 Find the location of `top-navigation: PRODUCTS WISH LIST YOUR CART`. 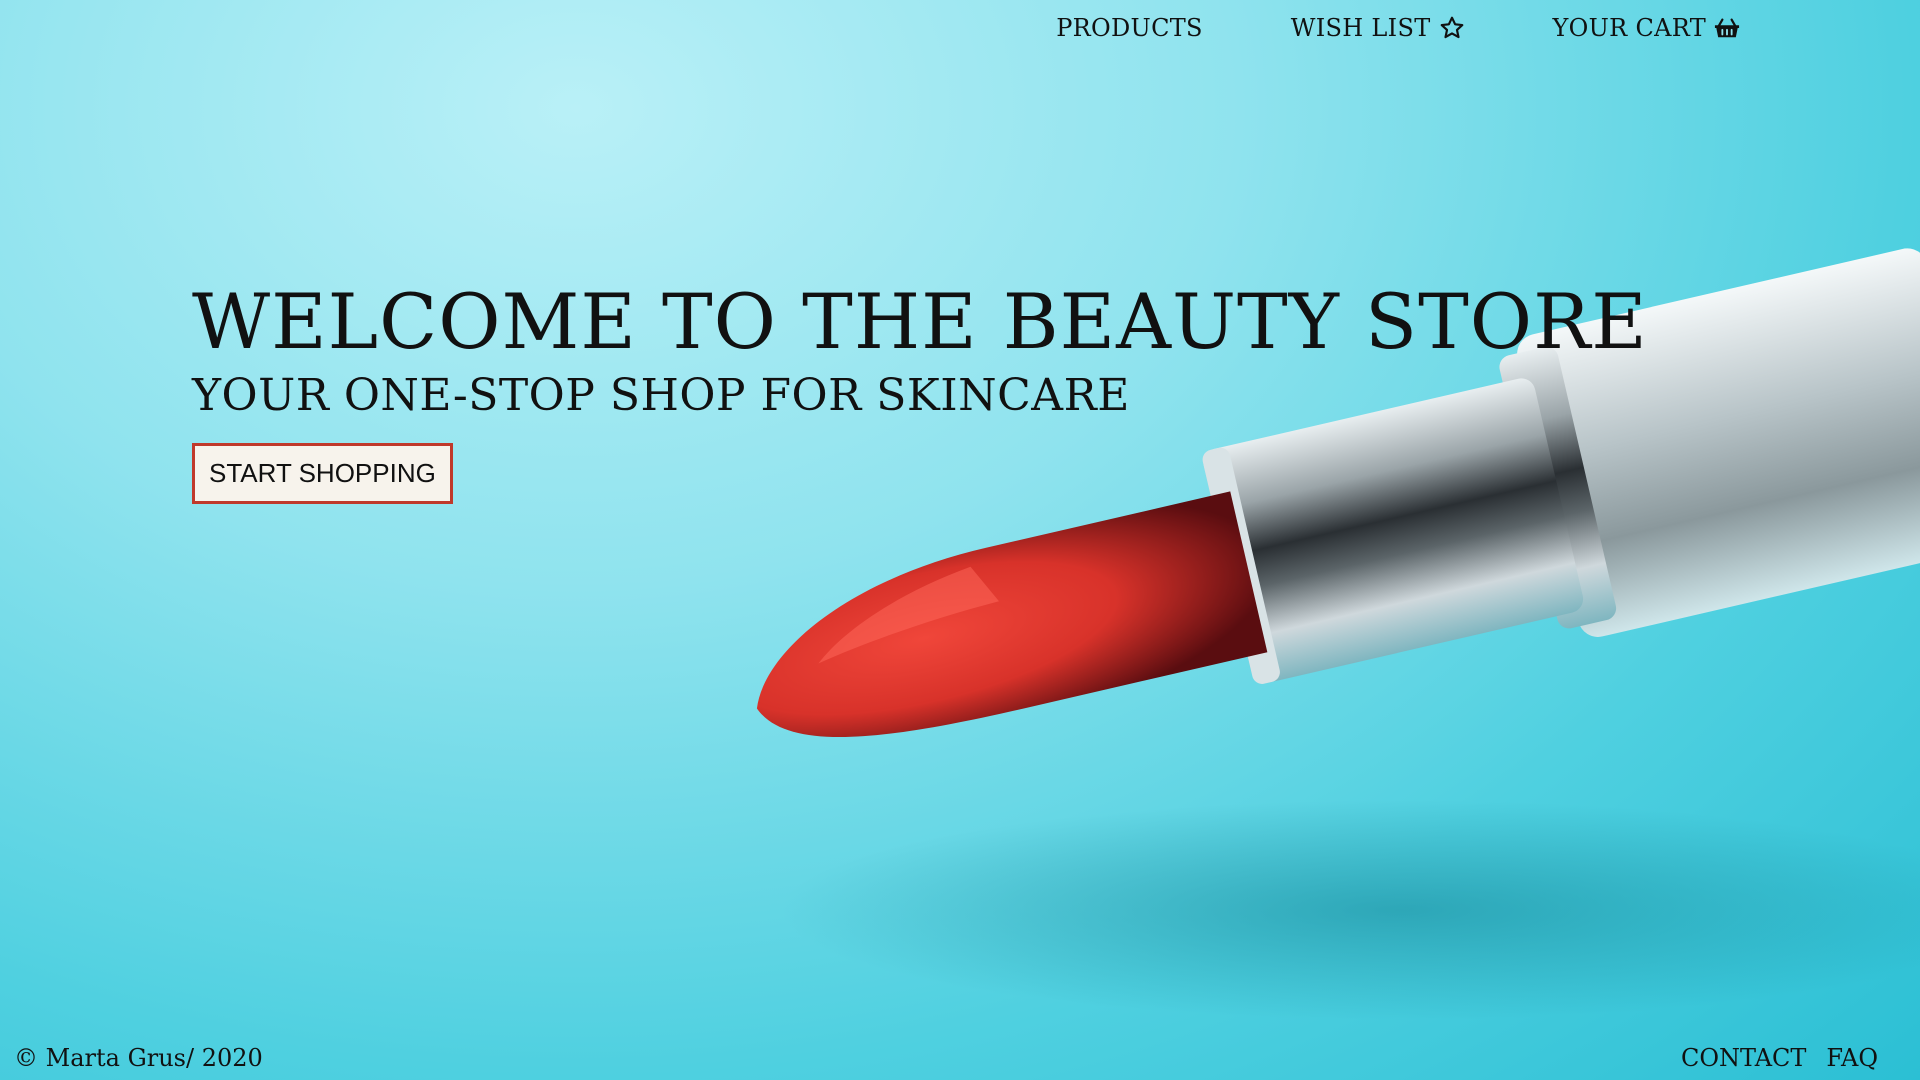

top-navigation: PRODUCTS WISH LIST YOUR CART is located at coordinates (1398, 28).